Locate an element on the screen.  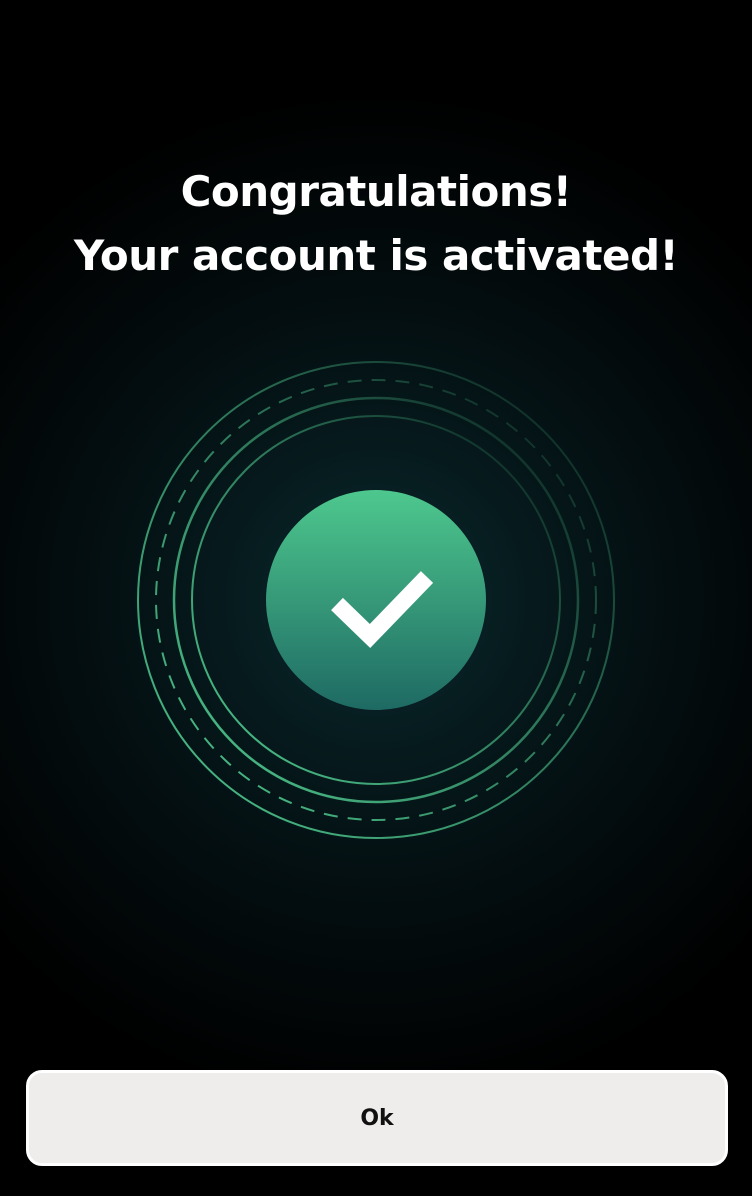
success-circle is located at coordinates (376, 600).